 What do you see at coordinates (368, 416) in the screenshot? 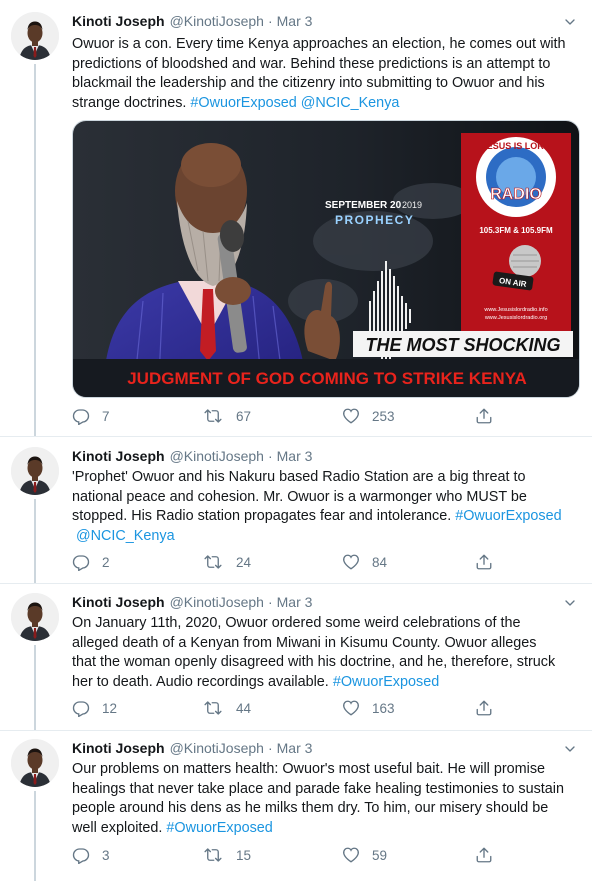
I see `like-button: 253` at bounding box center [368, 416].